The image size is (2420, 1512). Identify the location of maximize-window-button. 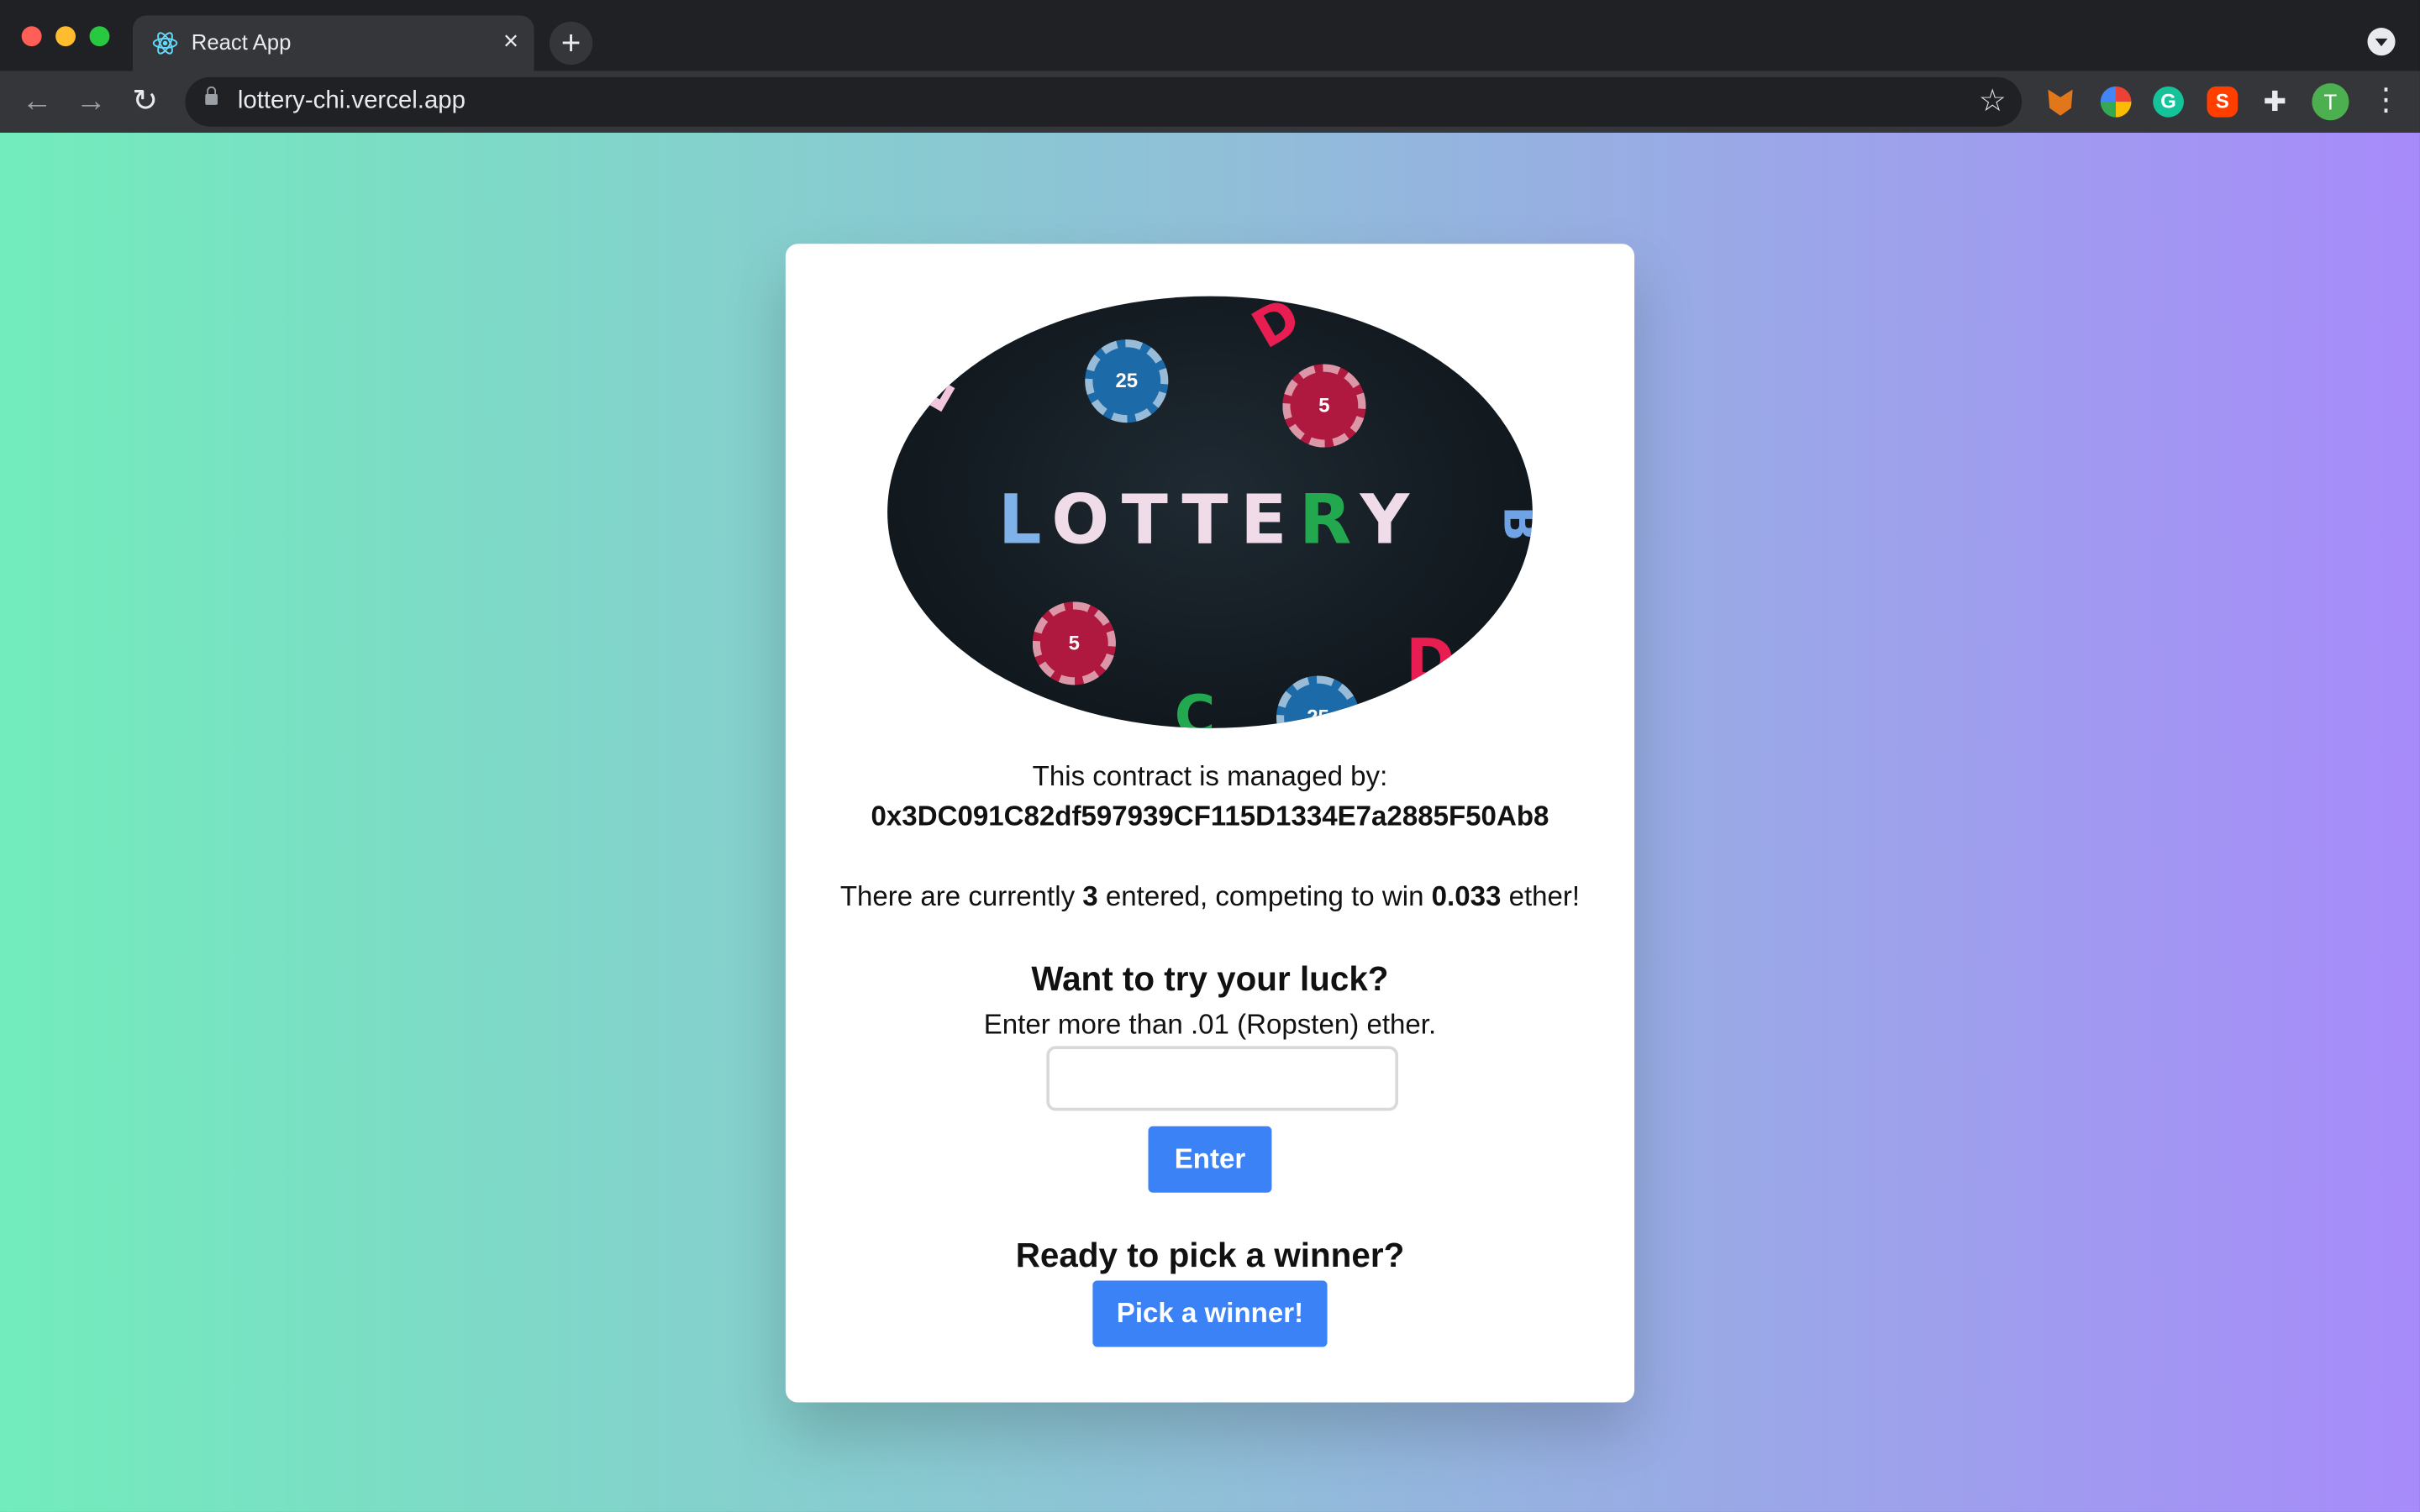
(99, 36).